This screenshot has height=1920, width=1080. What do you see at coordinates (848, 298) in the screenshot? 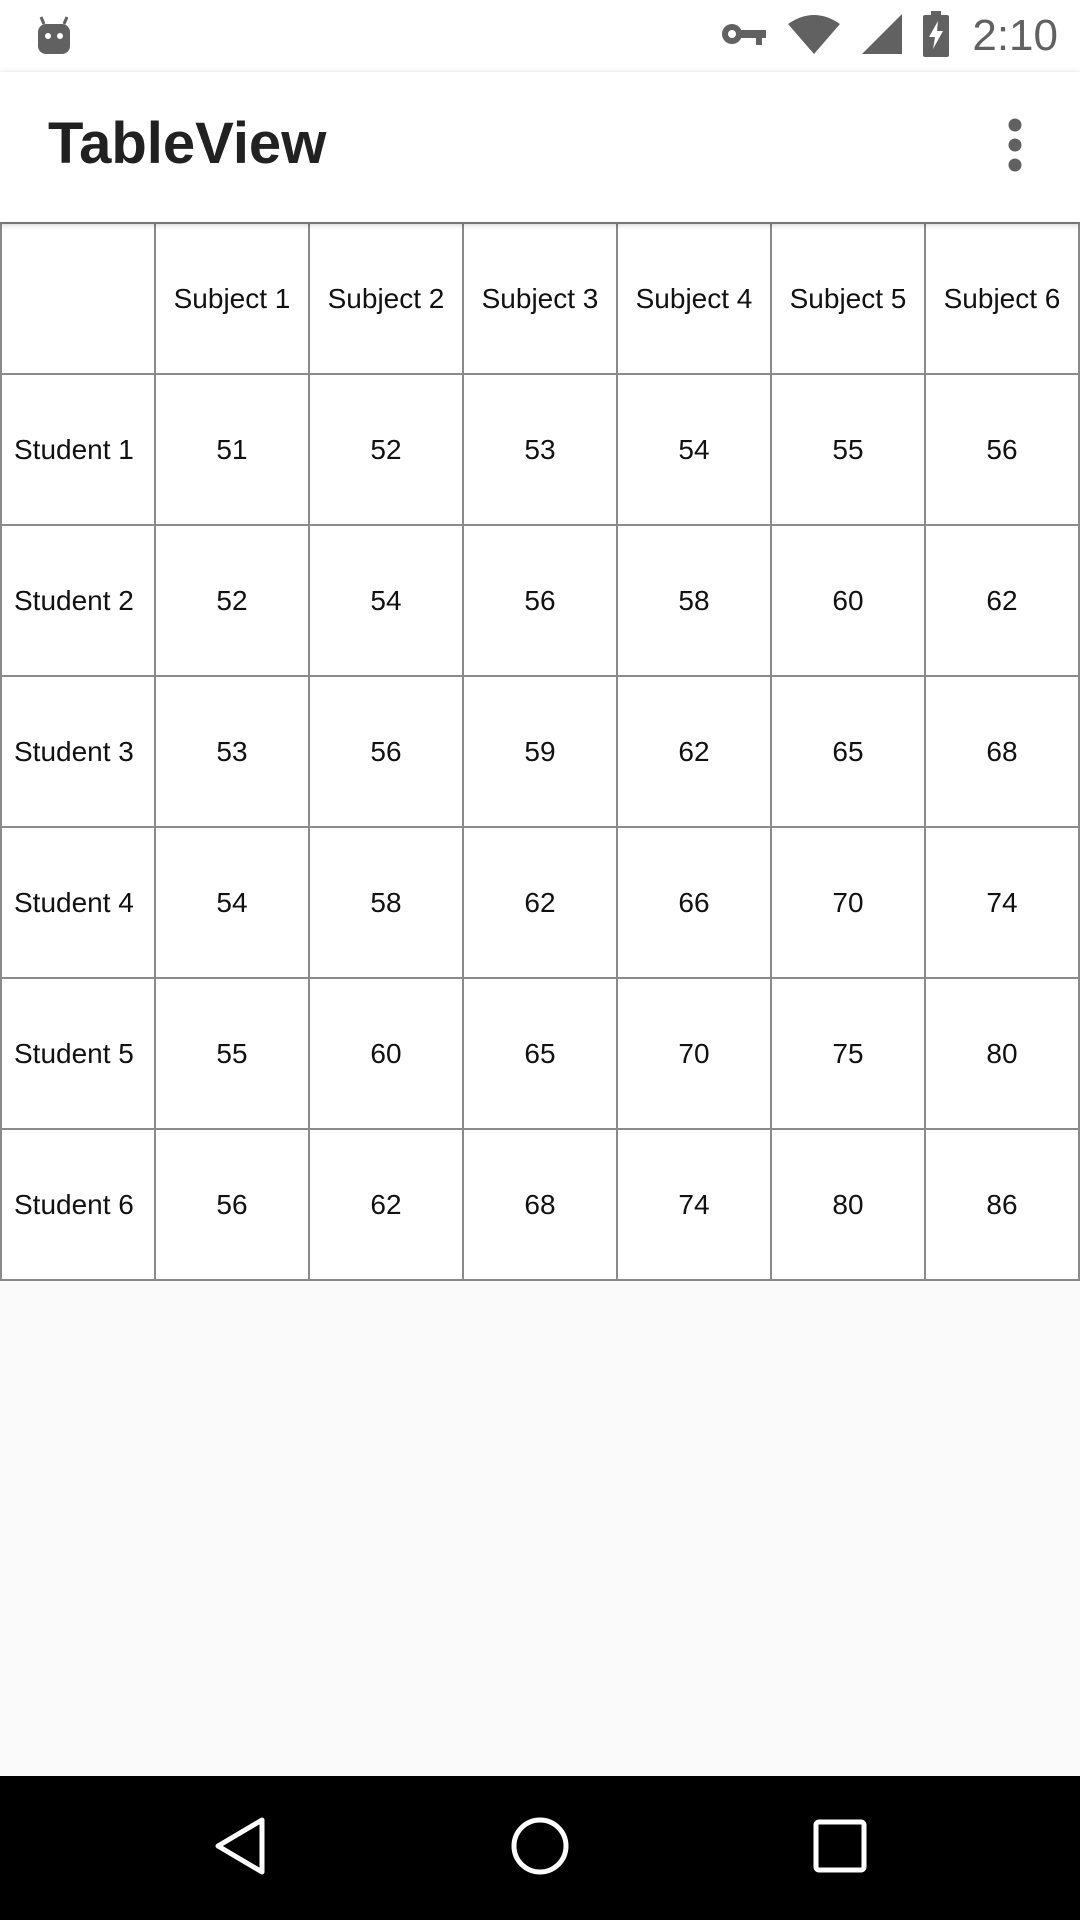
I see `column-header: Subject 5` at bounding box center [848, 298].